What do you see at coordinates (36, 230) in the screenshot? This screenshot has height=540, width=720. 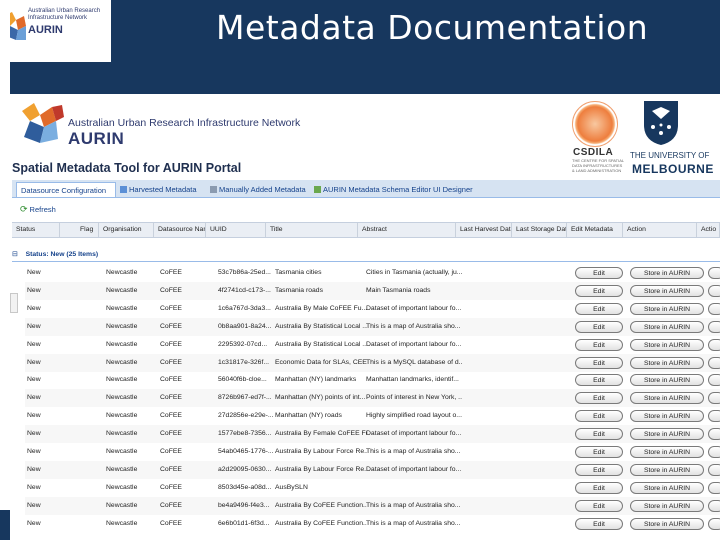 I see `col-status: Status` at bounding box center [36, 230].